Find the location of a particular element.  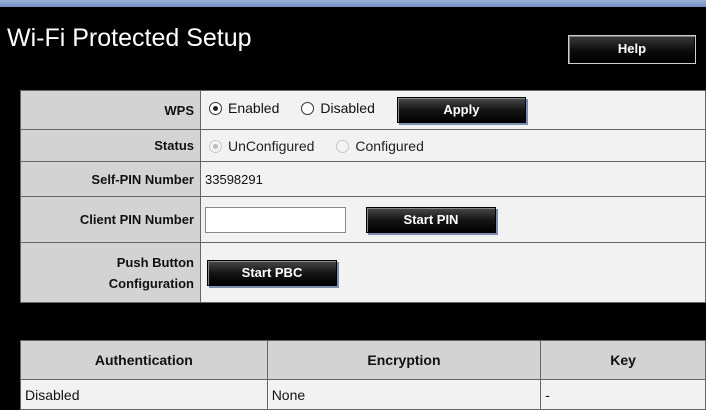

key-cell: - is located at coordinates (623, 394).